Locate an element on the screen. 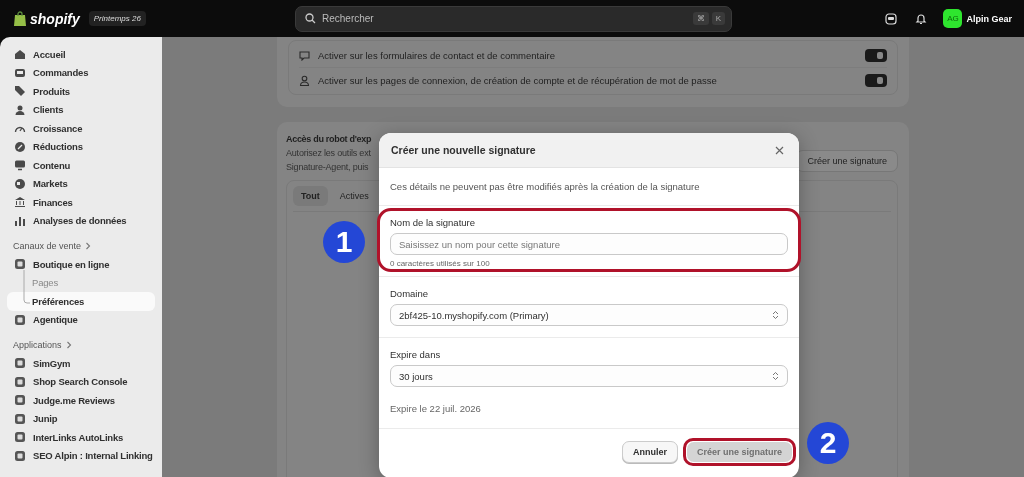 Image resolution: width=1024 pixels, height=477 pixels. sidebar-item: Commandes is located at coordinates (81, 72).